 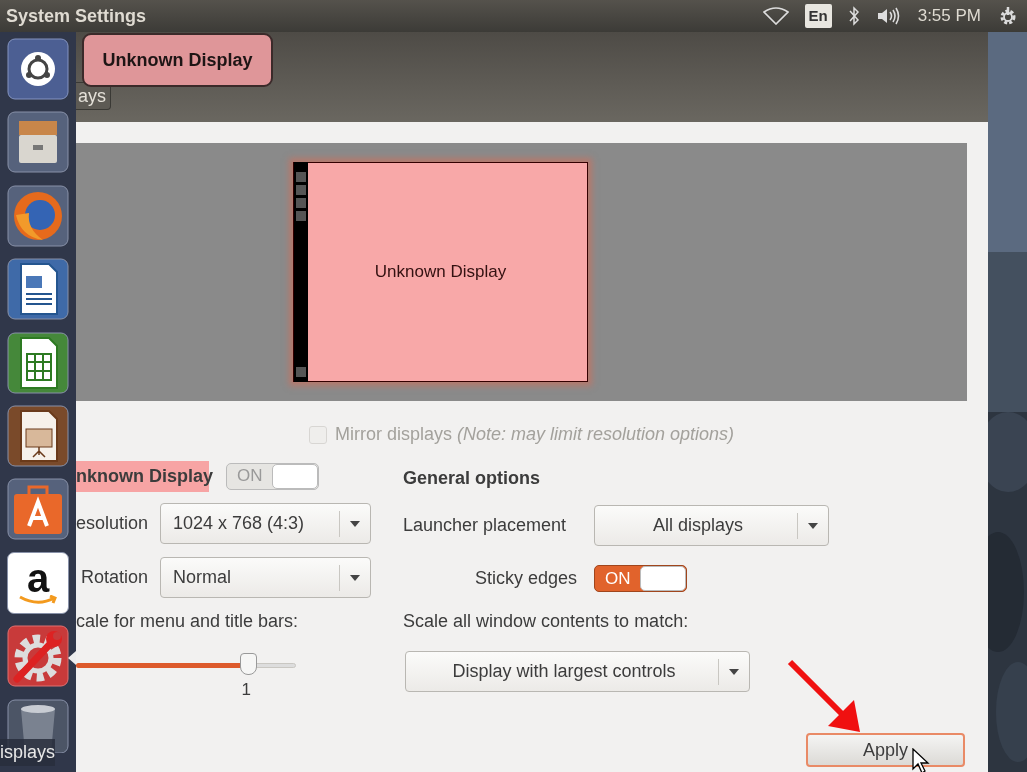 I want to click on section-title: General options, so click(x=472, y=478).